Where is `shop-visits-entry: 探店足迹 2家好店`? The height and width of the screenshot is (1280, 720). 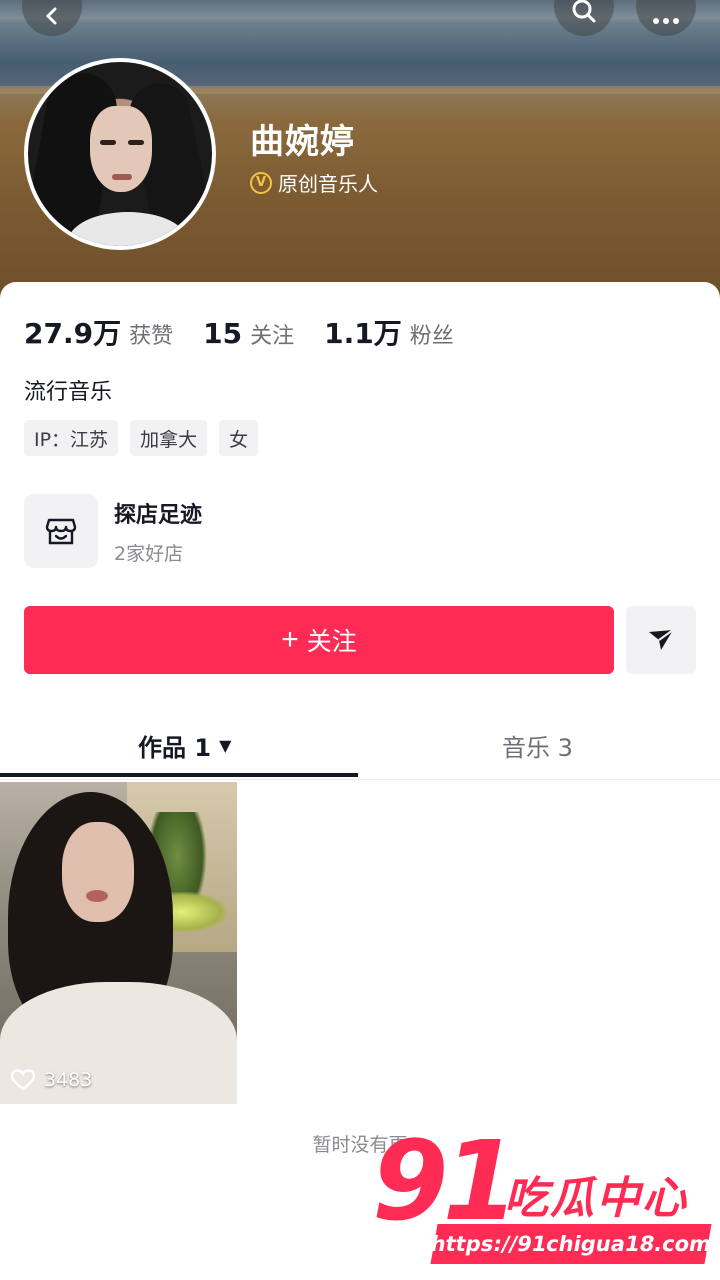
shop-visits-entry: 探店足迹 2家好店 is located at coordinates (113, 531).